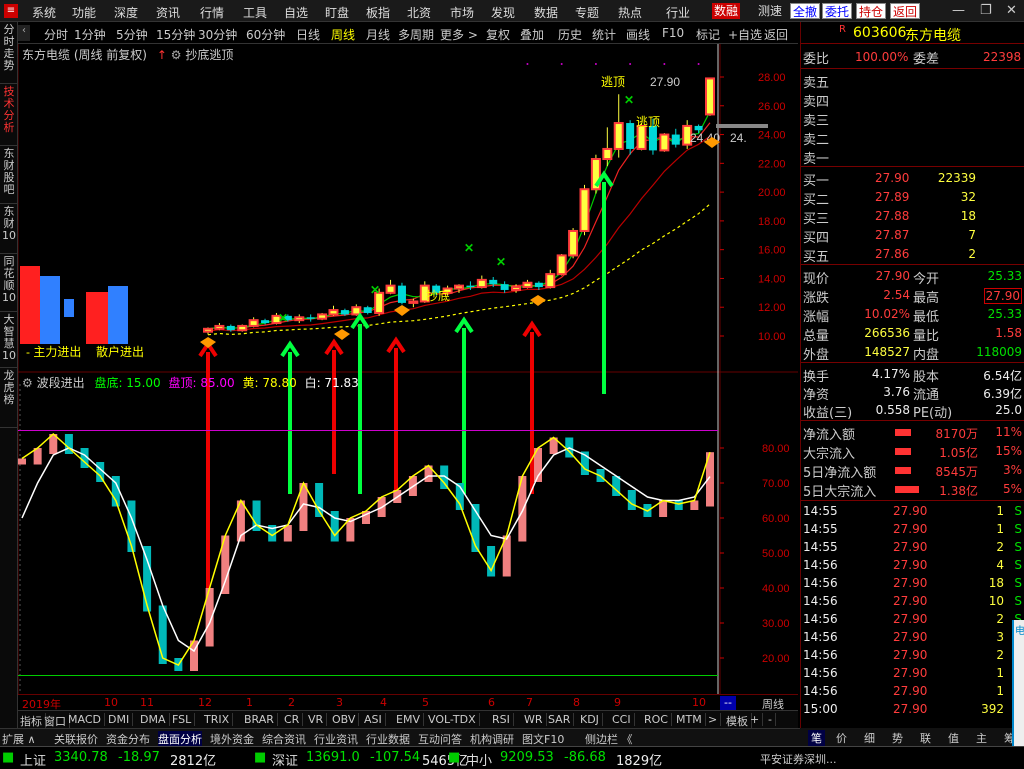  What do you see at coordinates (440, 739) in the screenshot?
I see `bottom-tab: 互动问答` at bounding box center [440, 739].